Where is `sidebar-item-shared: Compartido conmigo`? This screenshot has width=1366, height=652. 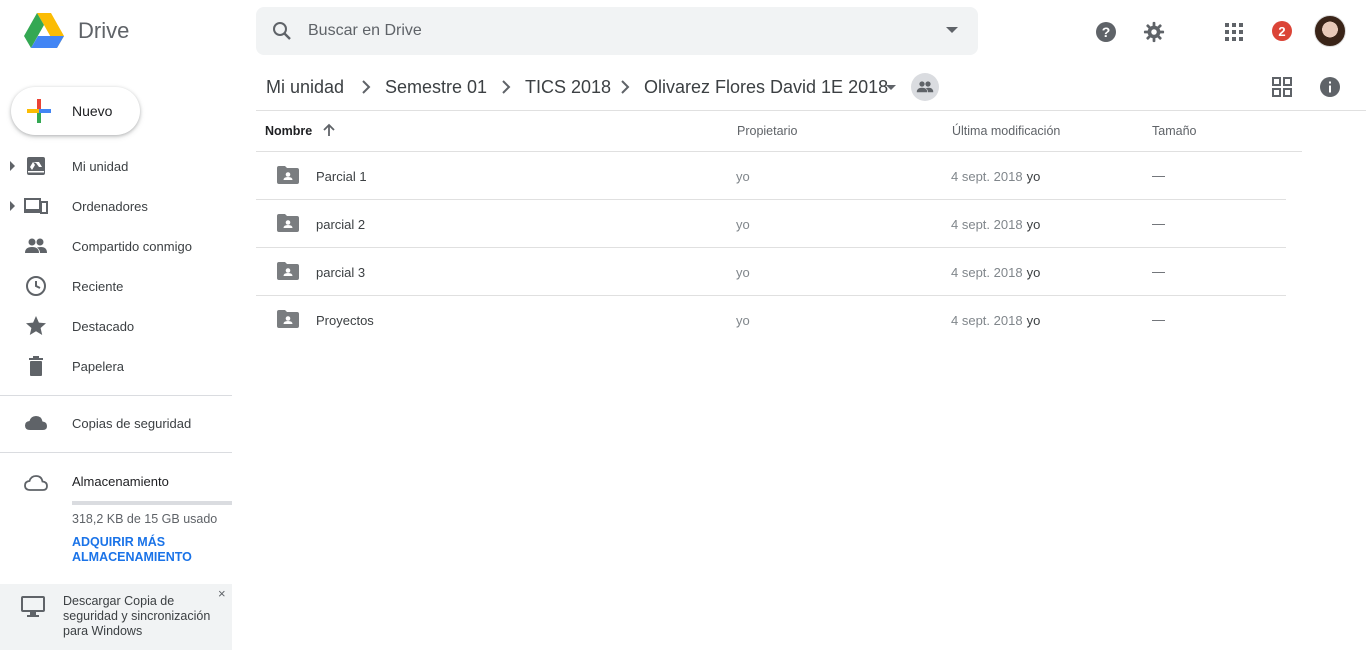
sidebar-item-shared: Compartido conmigo is located at coordinates (116, 246).